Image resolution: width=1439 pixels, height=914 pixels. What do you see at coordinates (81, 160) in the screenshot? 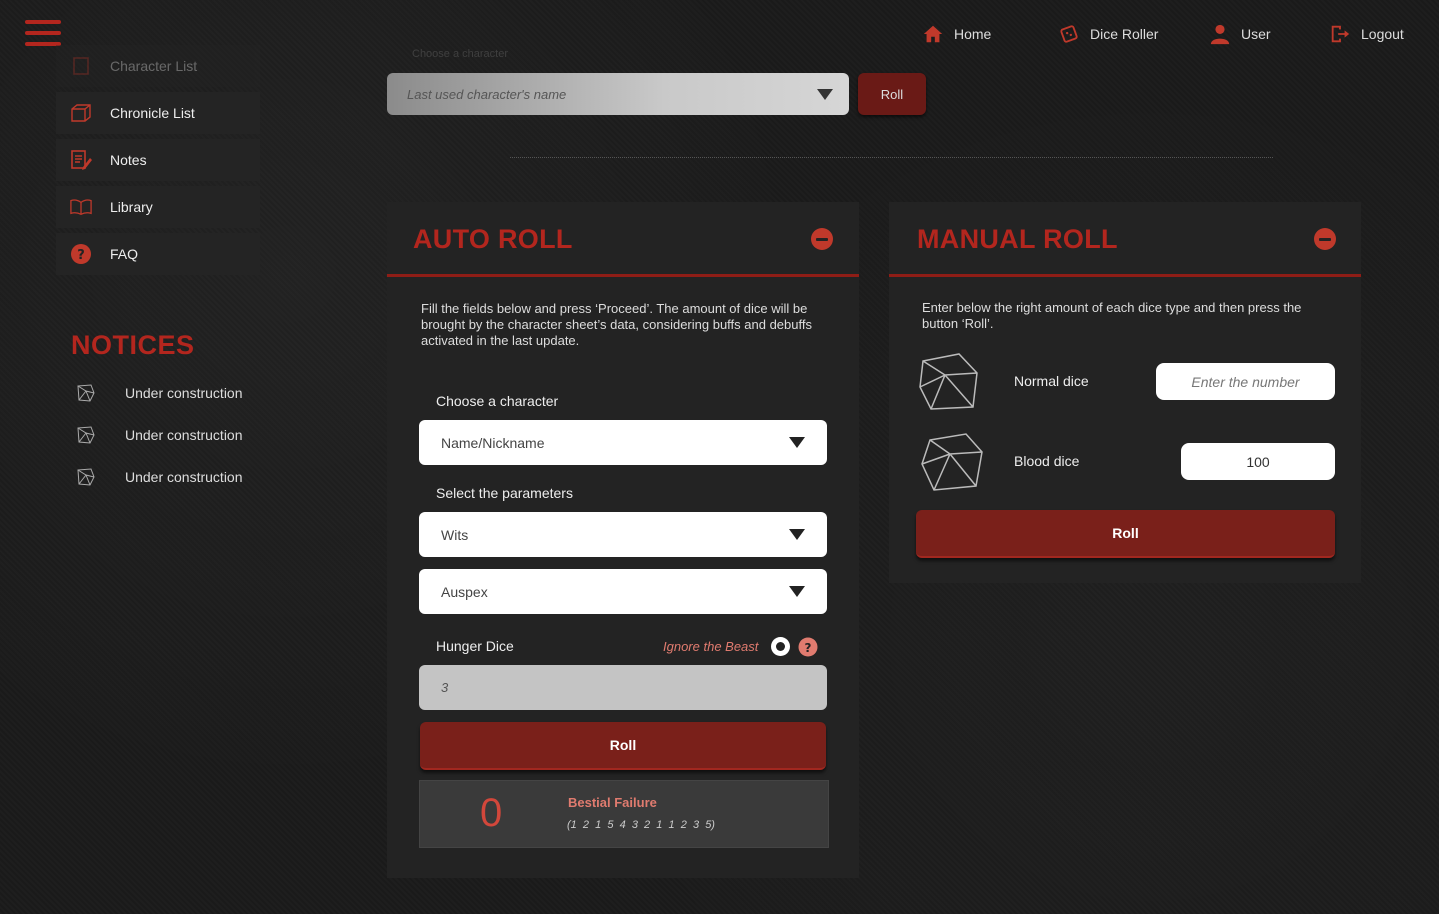
I see `notes-icon` at bounding box center [81, 160].